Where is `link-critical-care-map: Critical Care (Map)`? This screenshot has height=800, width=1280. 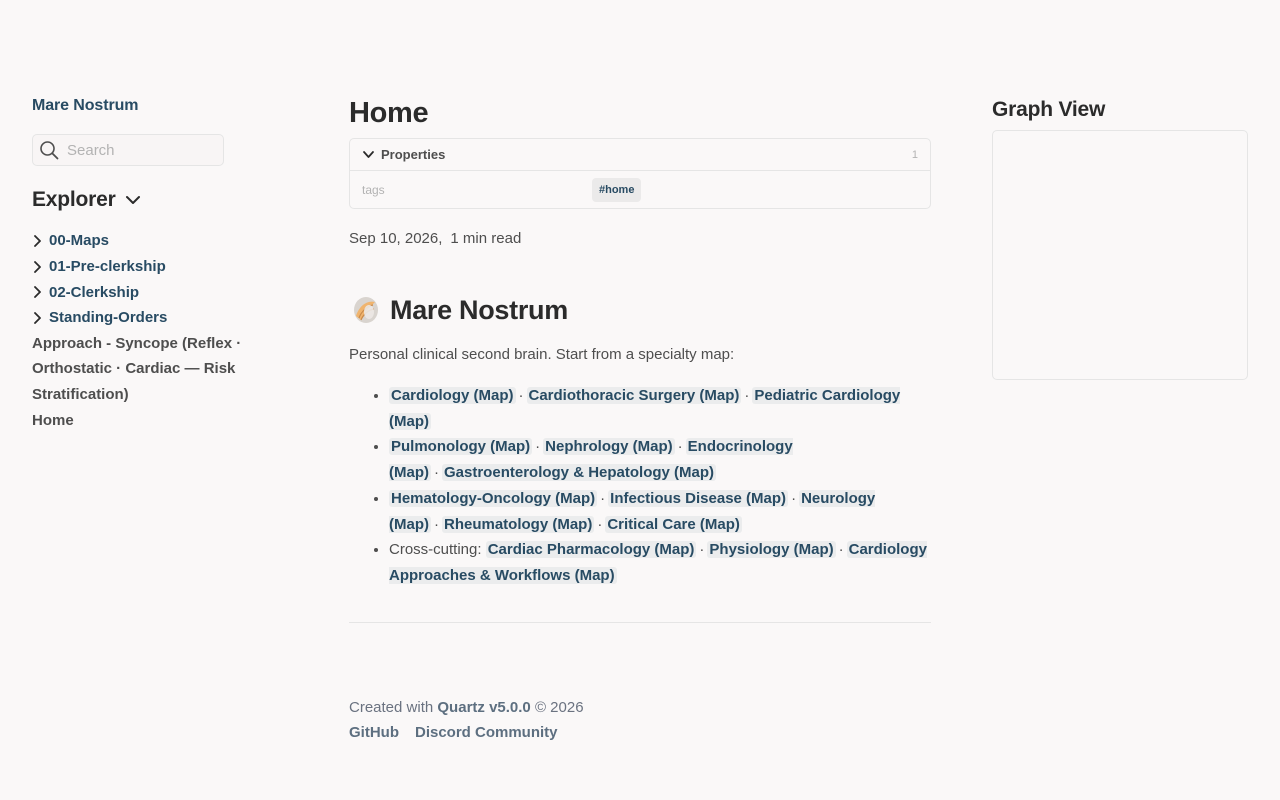
link-critical-care-map: Critical Care (Map) is located at coordinates (673, 524).